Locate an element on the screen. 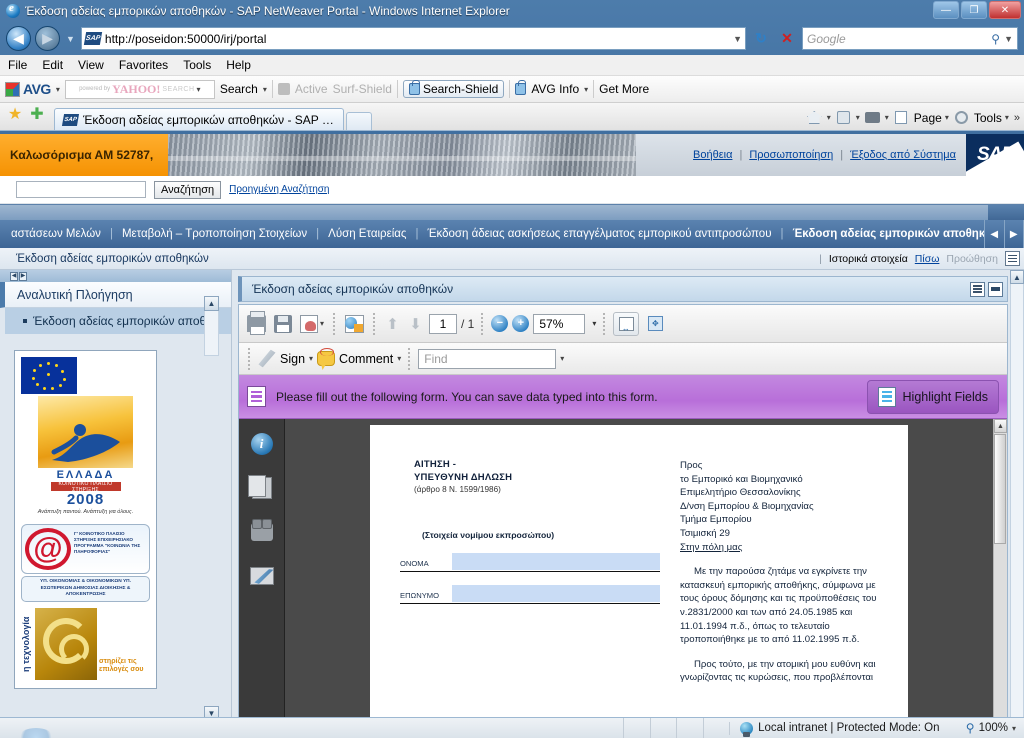 The height and width of the screenshot is (738, 1024). nav-tab-members: αστάσεων Μελών is located at coordinates (56, 234).